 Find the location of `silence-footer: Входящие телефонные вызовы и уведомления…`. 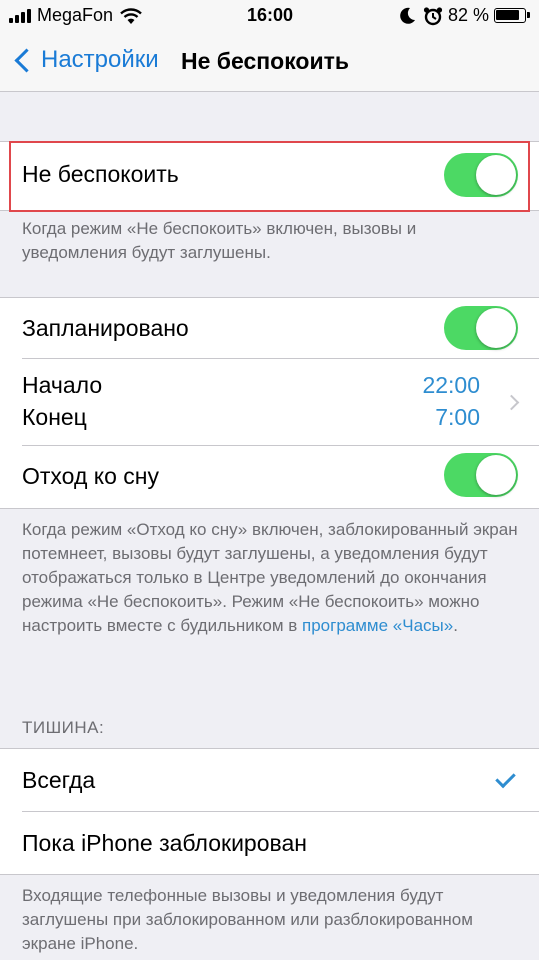

silence-footer: Входящие телефонные вызовы и уведомления… is located at coordinates (247, 919).